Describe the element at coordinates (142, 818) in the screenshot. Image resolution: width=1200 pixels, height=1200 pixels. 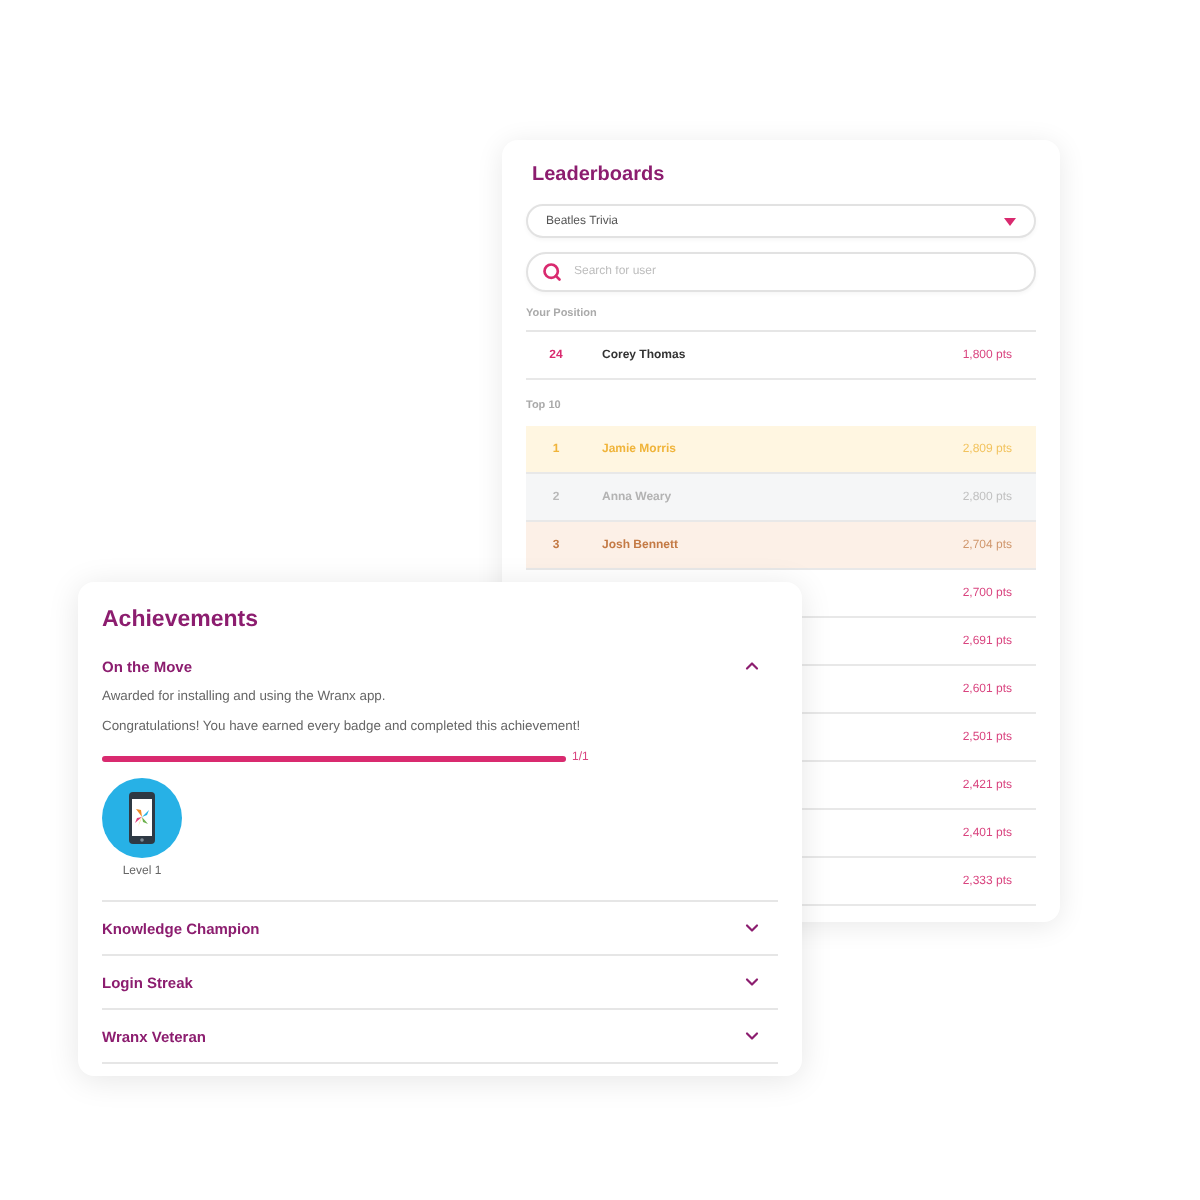
I see `phone-badge-icon` at that location.